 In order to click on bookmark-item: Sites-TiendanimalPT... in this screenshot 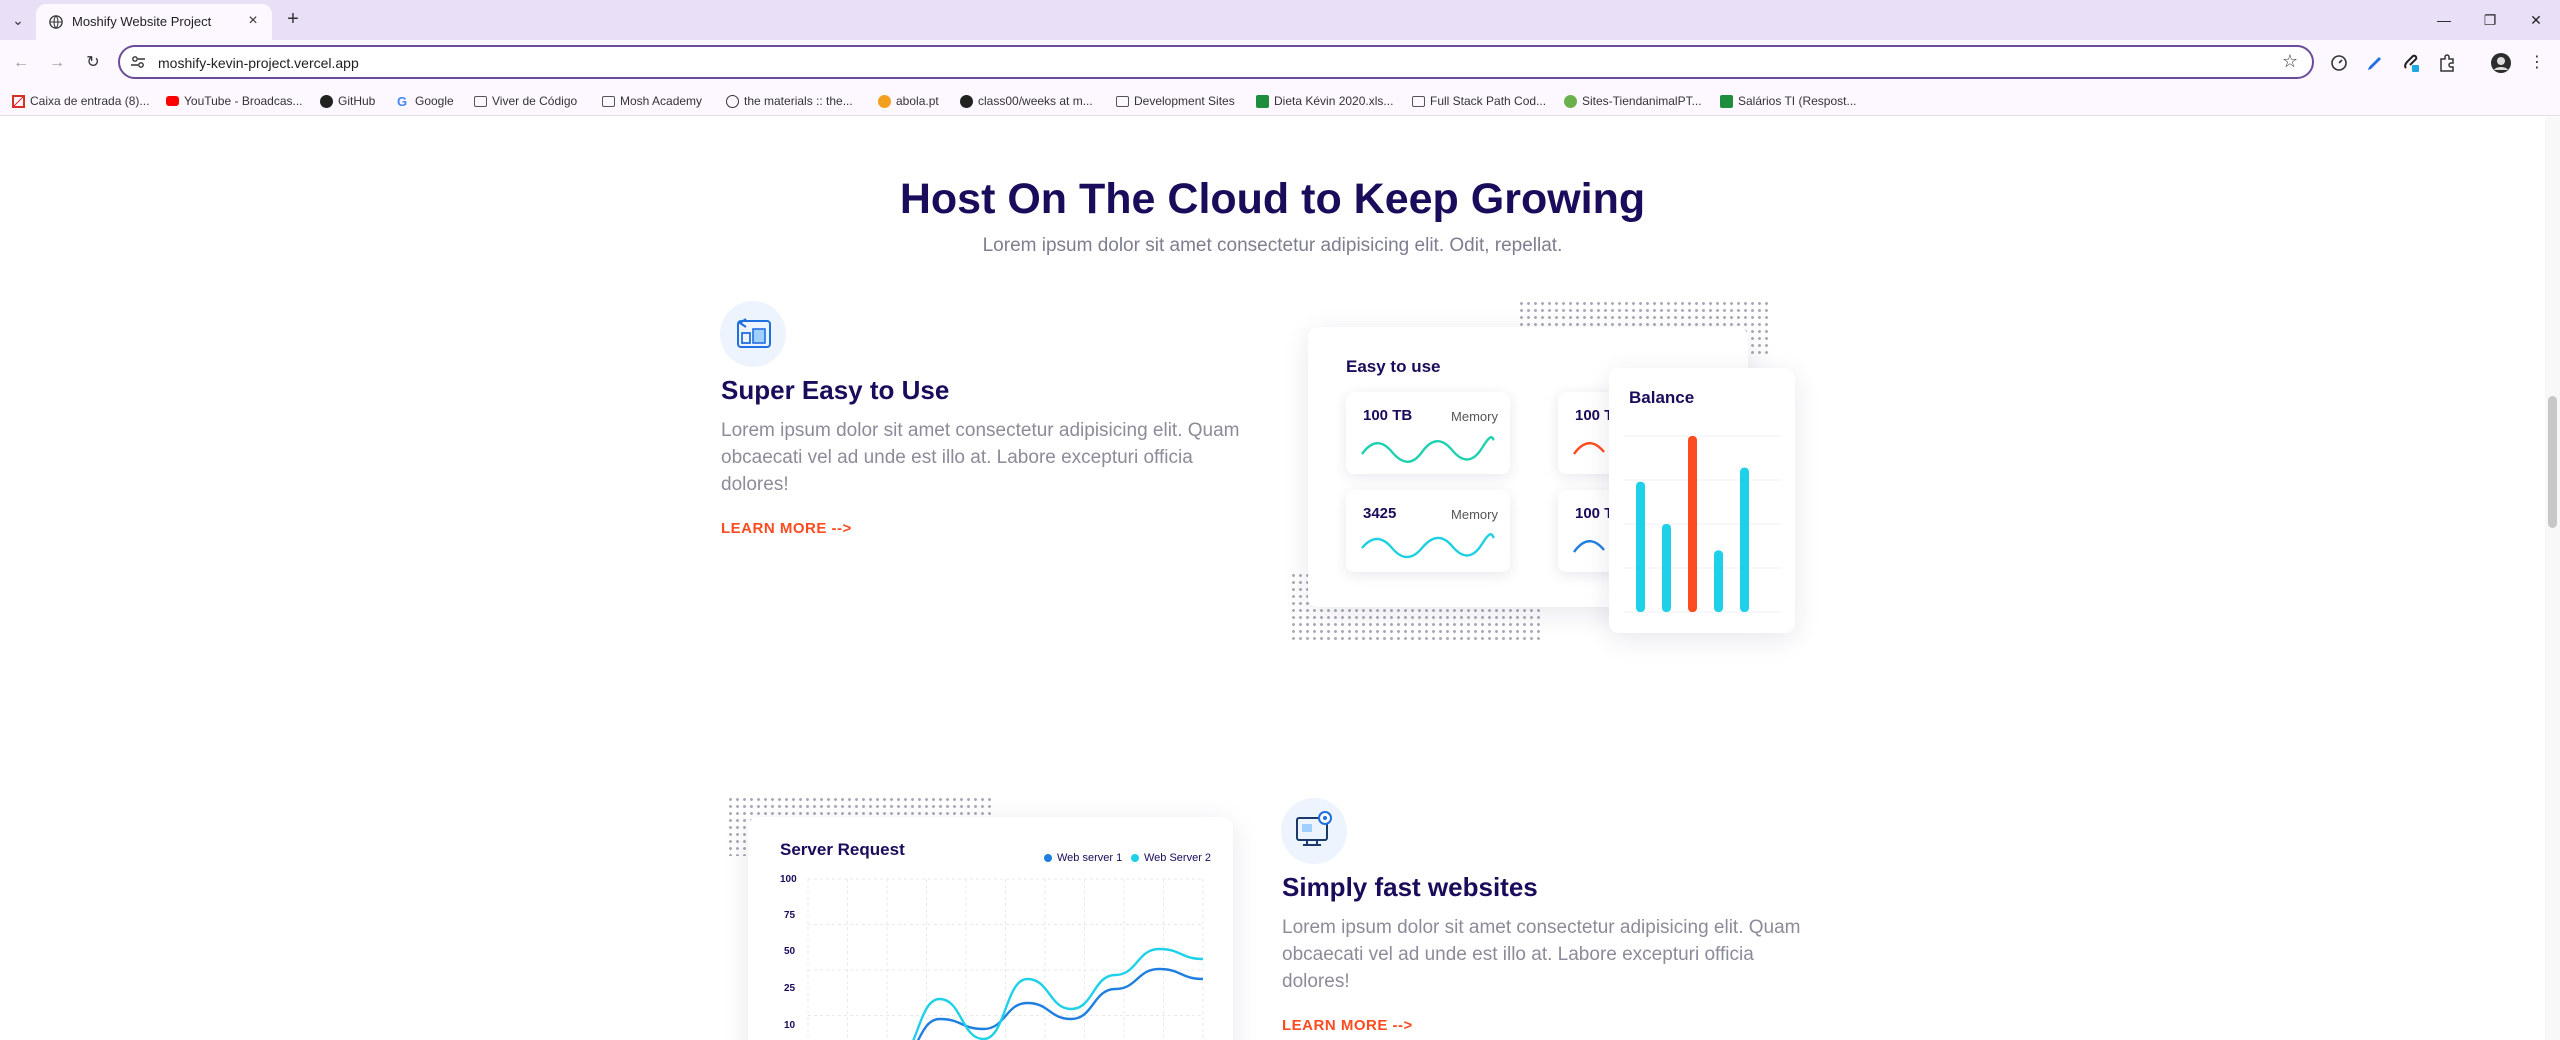, I will do `click(1633, 101)`.